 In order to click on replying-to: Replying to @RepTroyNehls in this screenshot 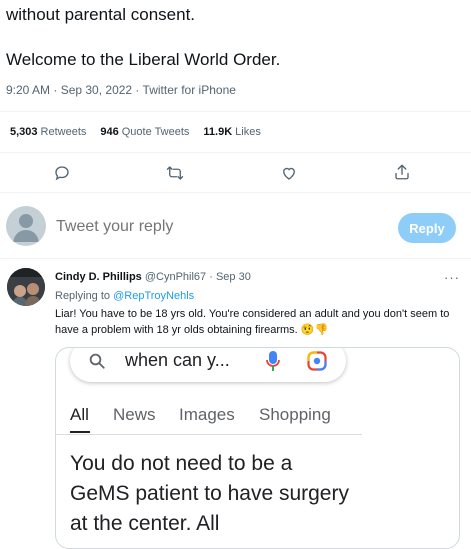, I will do `click(125, 296)`.